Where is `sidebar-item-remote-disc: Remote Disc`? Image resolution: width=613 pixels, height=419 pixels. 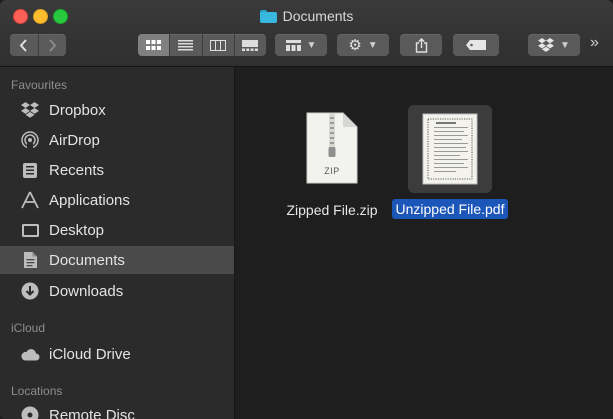 sidebar-item-remote-disc: Remote Disc is located at coordinates (117, 410).